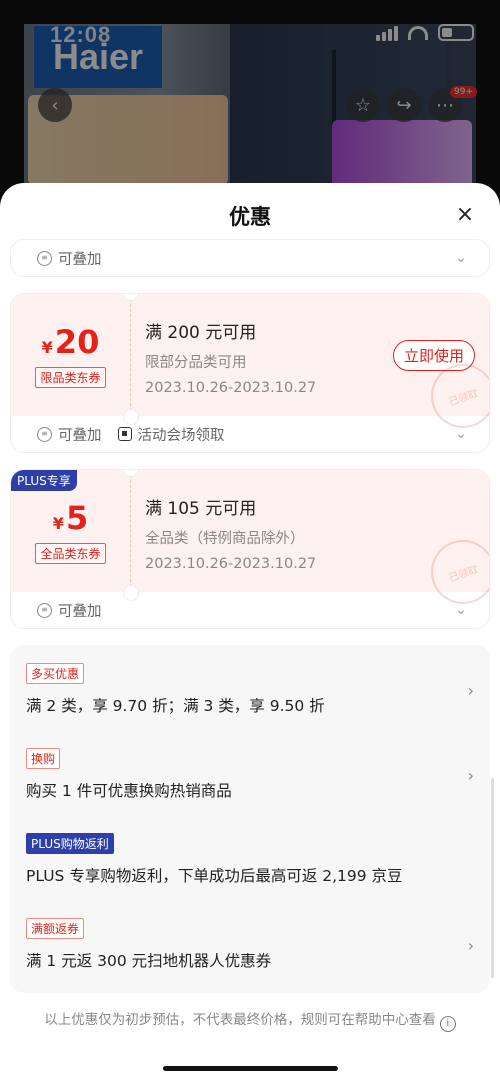 The width and height of the screenshot is (500, 1082). I want to click on promotion-text: PLUS 专享购物返利，下单成功后最高可返 2,199 京豆, so click(214, 876).